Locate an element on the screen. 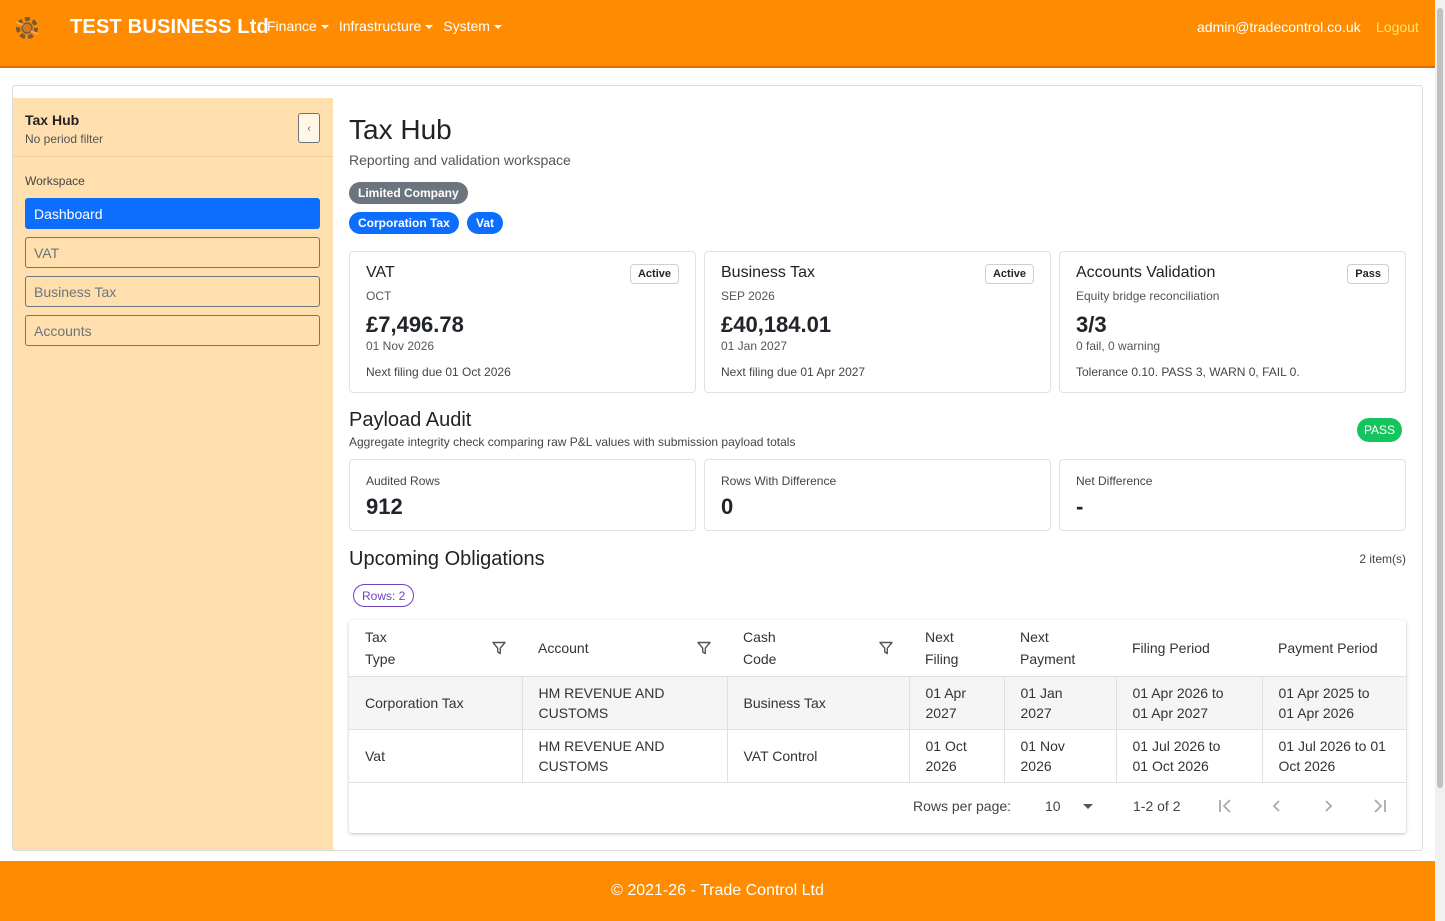 The height and width of the screenshot is (921, 1445). sidebar-collapse-button: ‹ is located at coordinates (309, 128).